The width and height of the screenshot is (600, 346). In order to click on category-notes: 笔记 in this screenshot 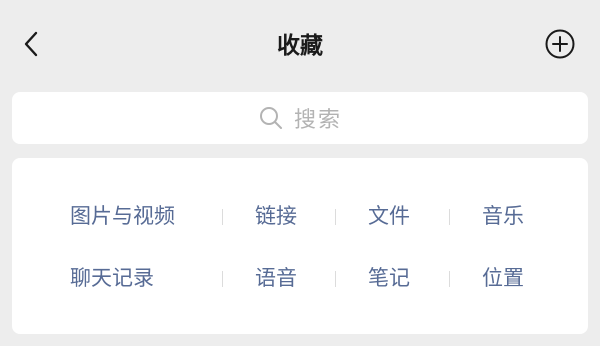, I will do `click(389, 278)`.